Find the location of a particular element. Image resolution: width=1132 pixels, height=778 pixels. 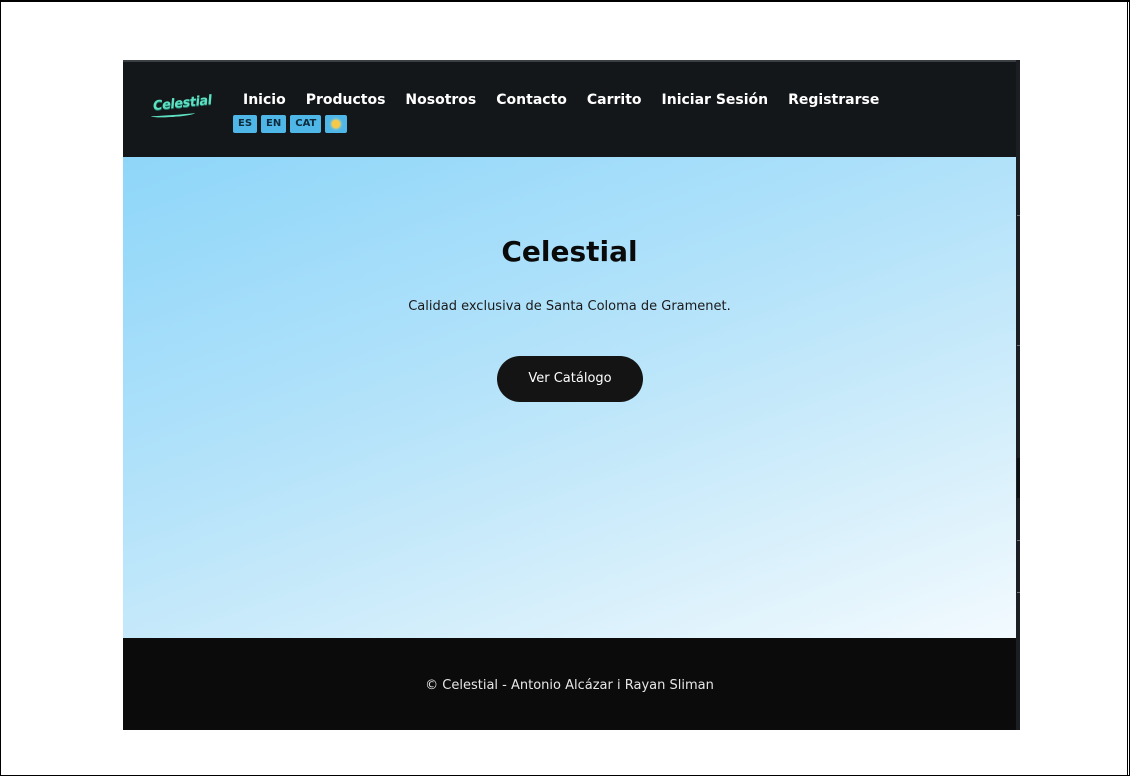

frame-divider is located at coordinates (1127, 389).